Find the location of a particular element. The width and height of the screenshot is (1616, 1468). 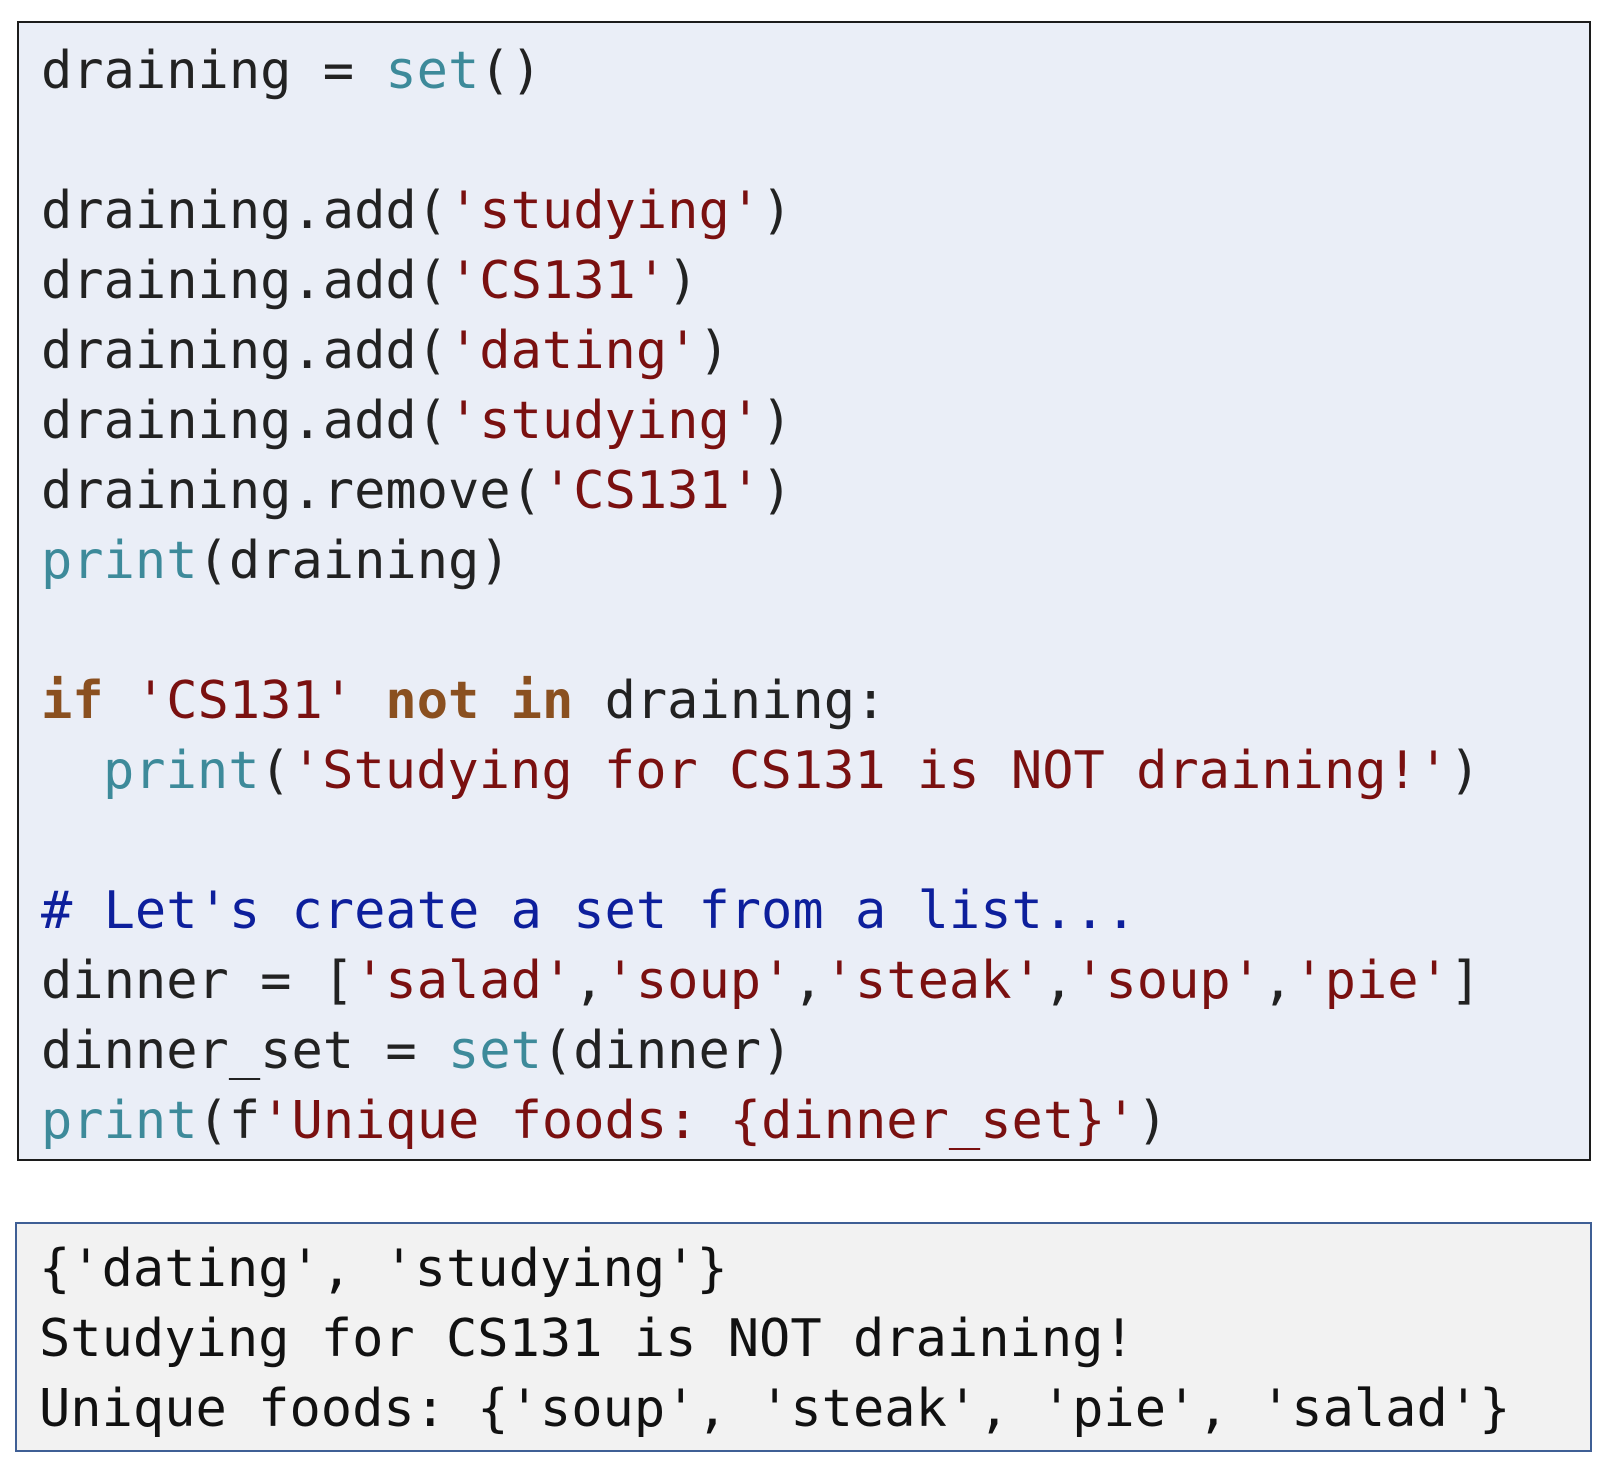

code-token: dinner = [ is located at coordinates (198, 981).